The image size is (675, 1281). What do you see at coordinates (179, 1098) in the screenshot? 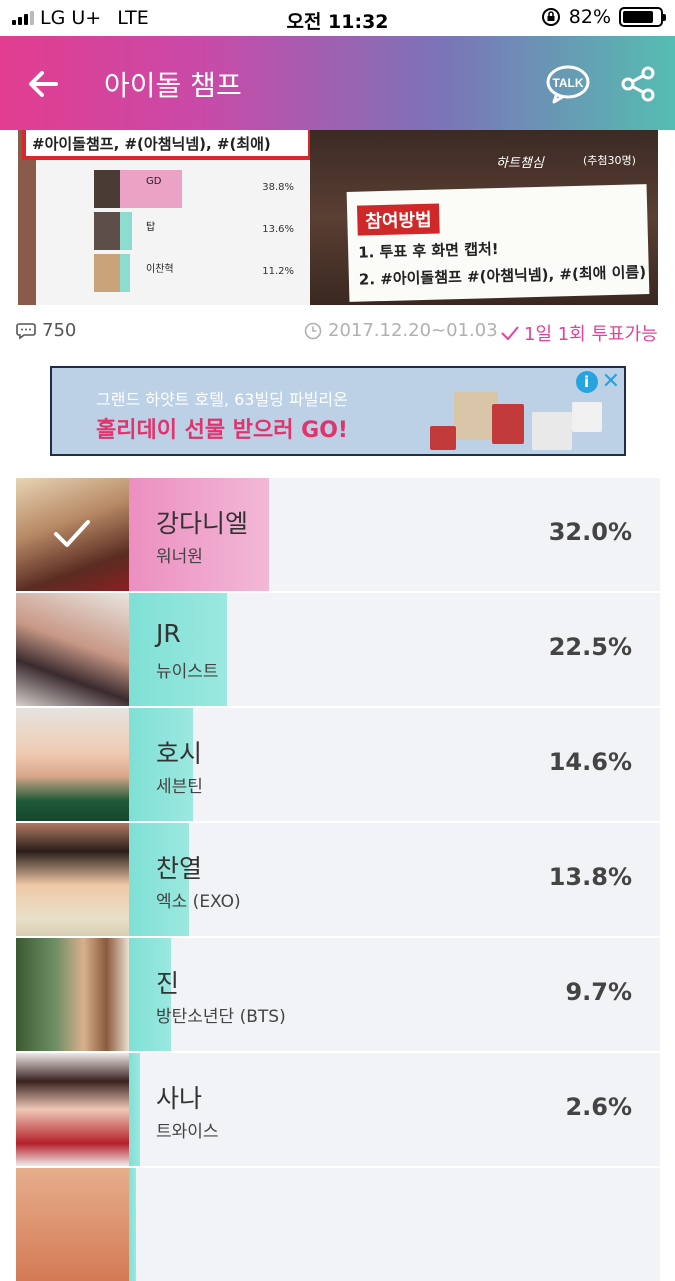
I see `candidate-name: 사나` at bounding box center [179, 1098].